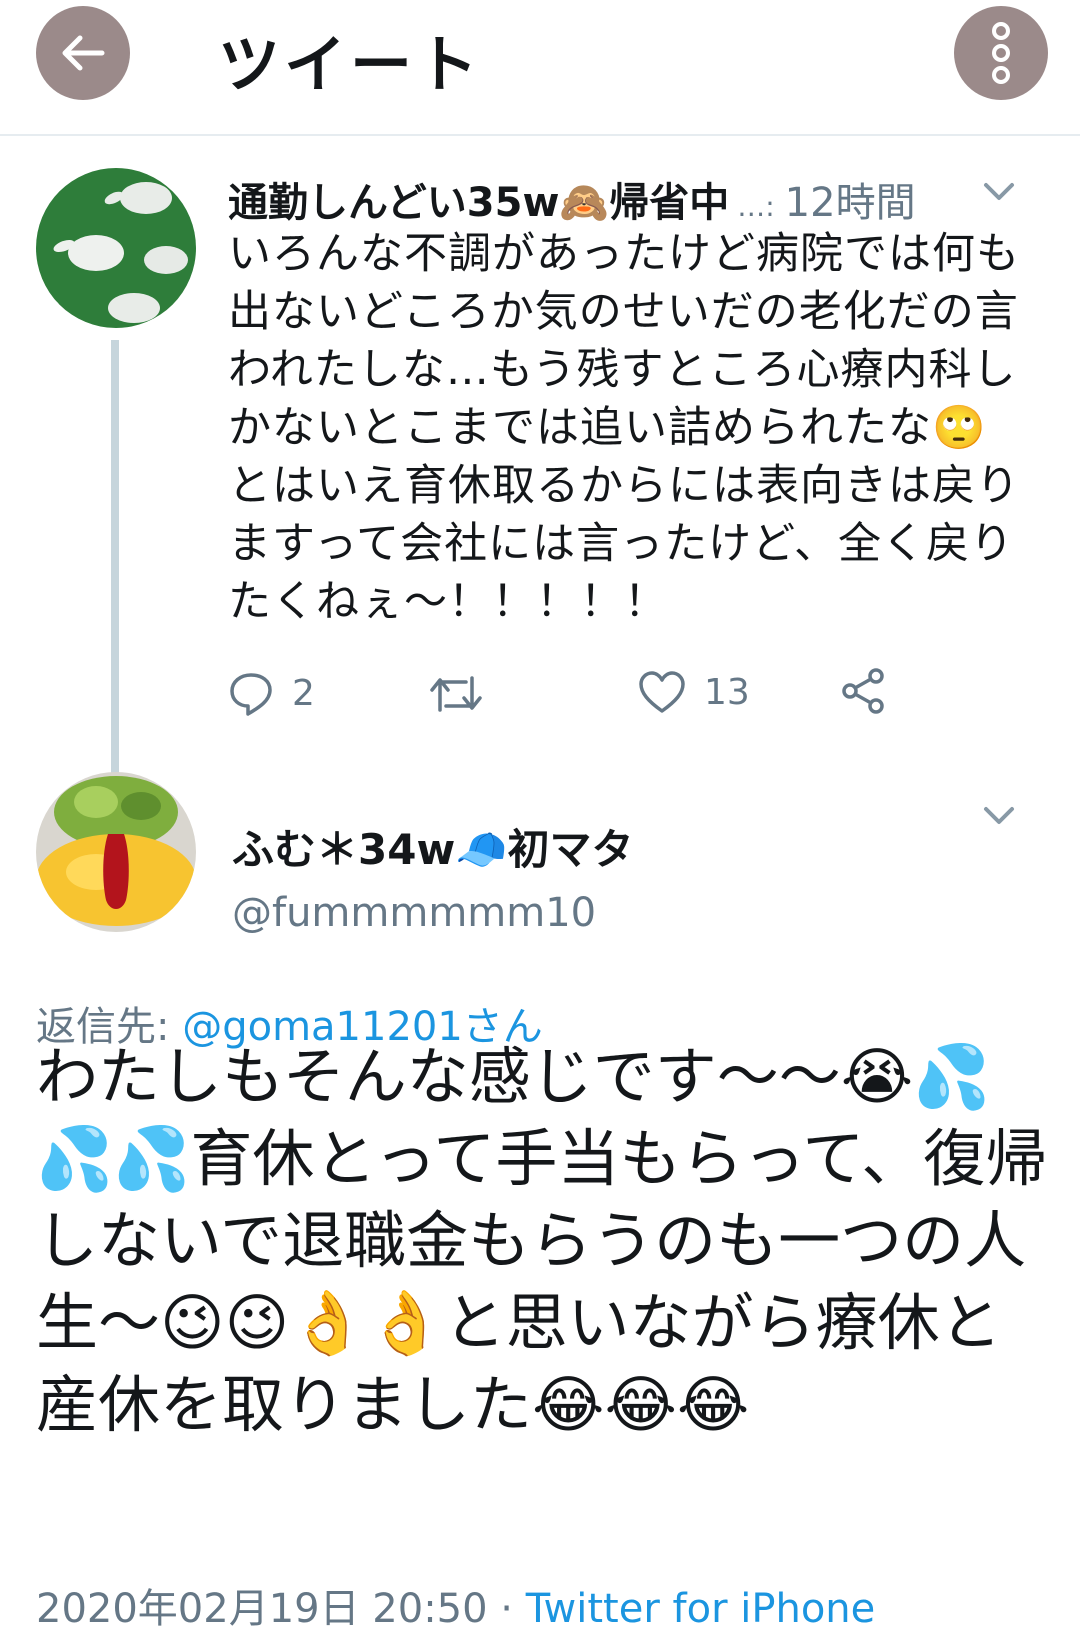 The width and height of the screenshot is (1080, 1634). Describe the element at coordinates (281, 1609) in the screenshot. I see `tweet-date: 2020年02月19日 20:50 ·` at that location.